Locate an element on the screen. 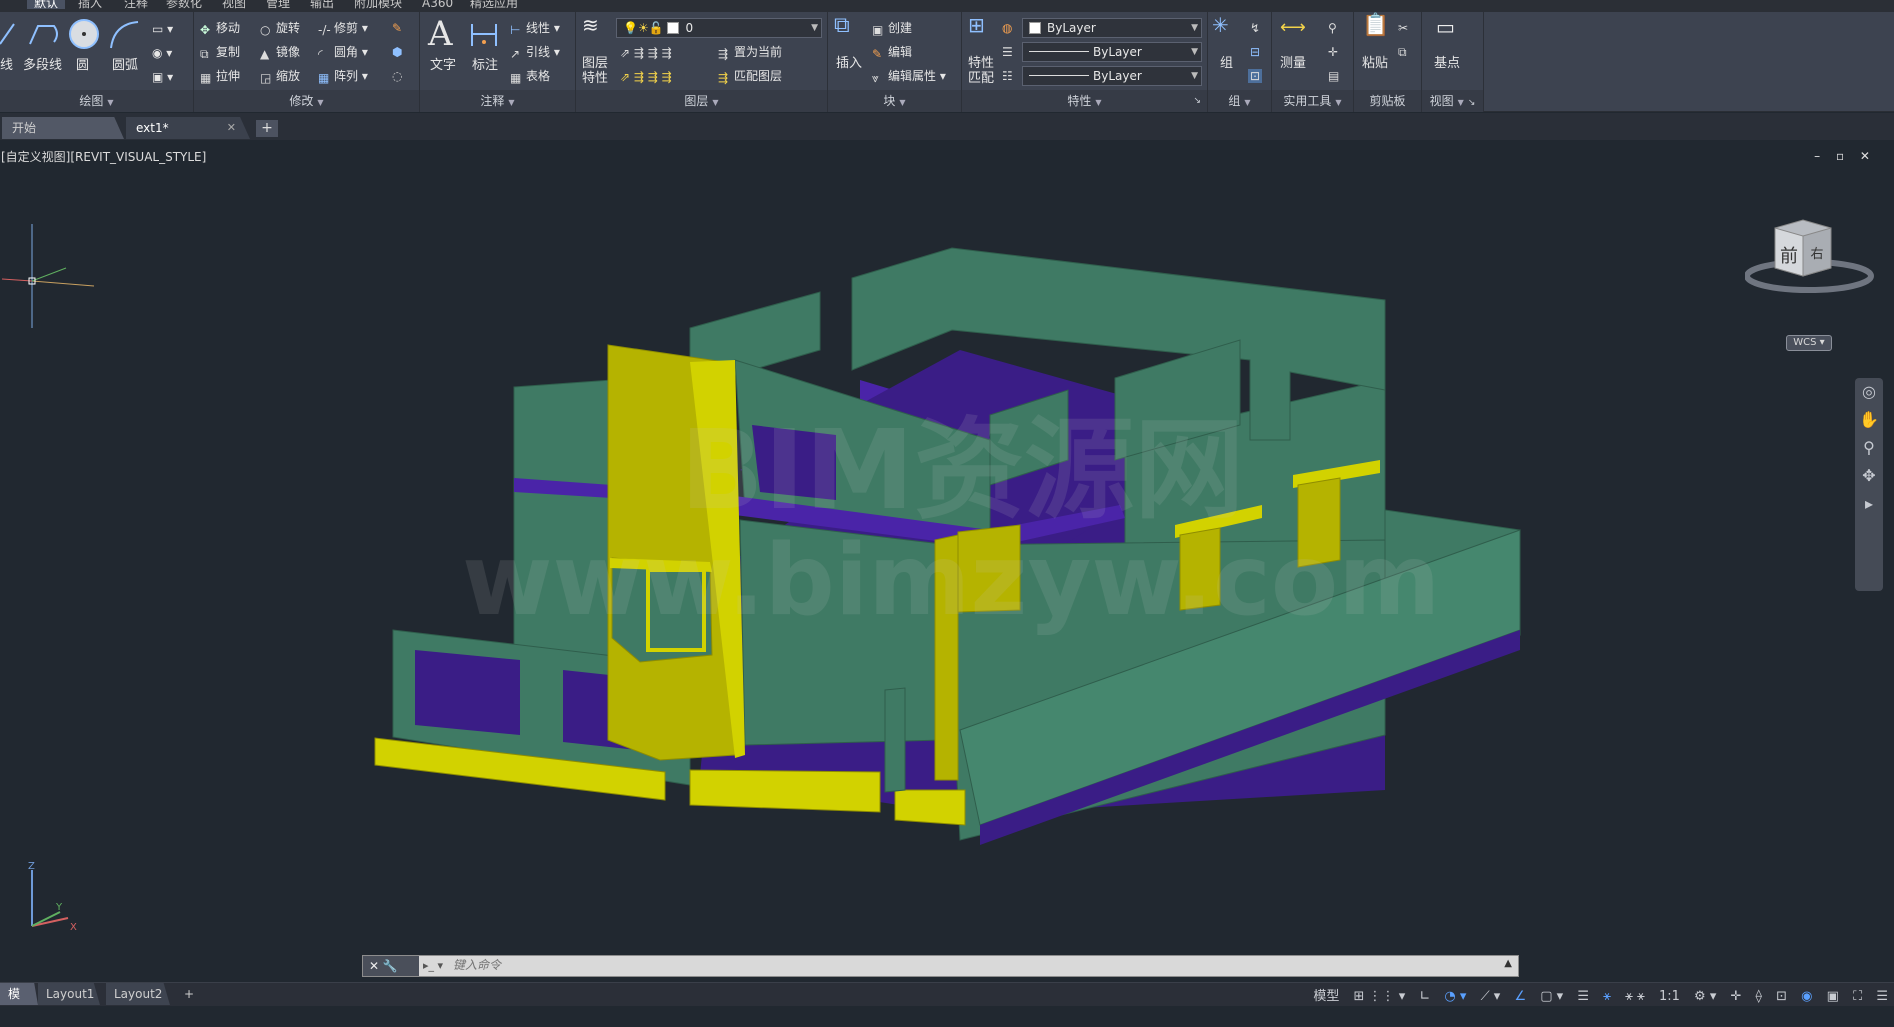  group-edit-icon: ⊟ is located at coordinates (1255, 52).